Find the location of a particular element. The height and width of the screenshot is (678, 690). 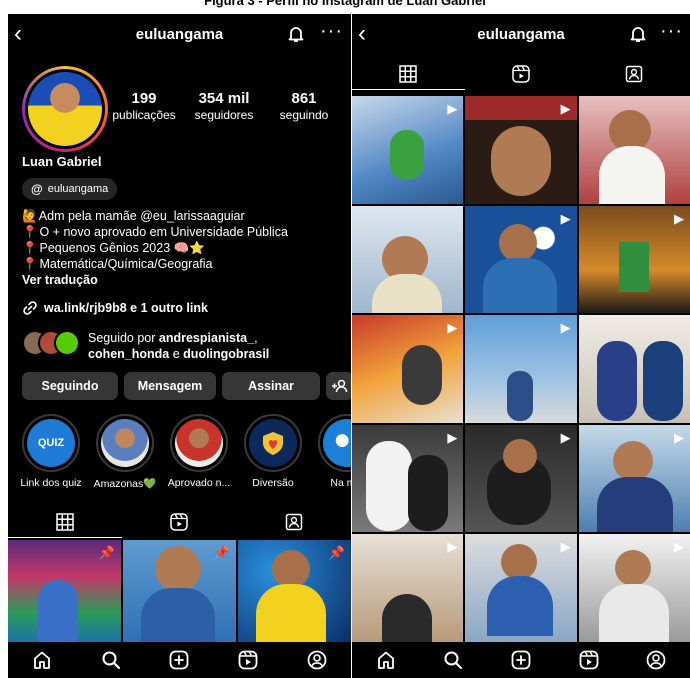

threads-icon: @ is located at coordinates (37, 189).